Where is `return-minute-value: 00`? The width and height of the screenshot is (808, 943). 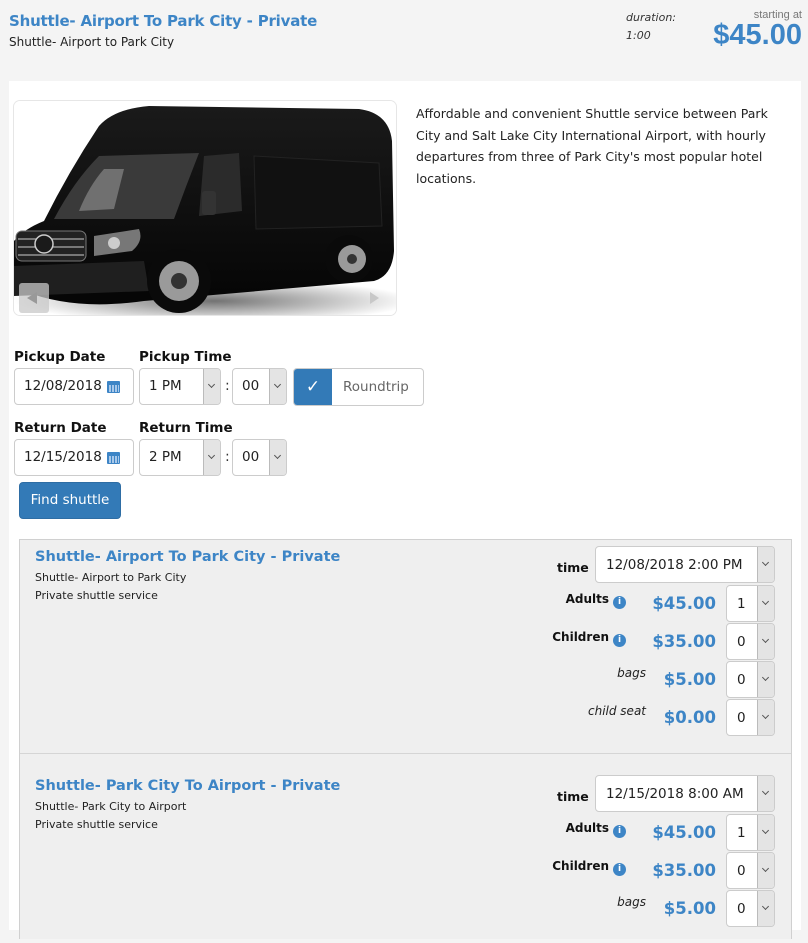
return-minute-value: 00 is located at coordinates (251, 457).